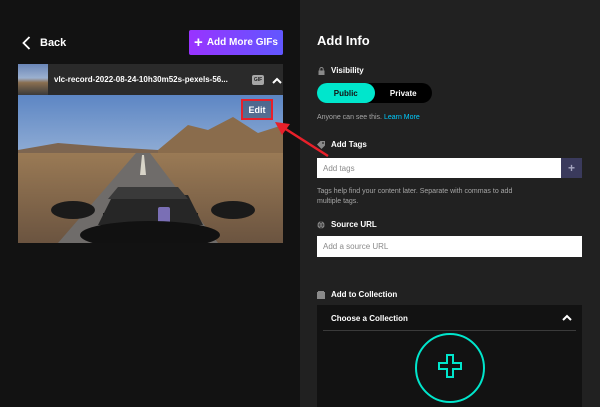 The image size is (600, 407). Describe the element at coordinates (53, 43) in the screenshot. I see `back-label: Back` at that location.